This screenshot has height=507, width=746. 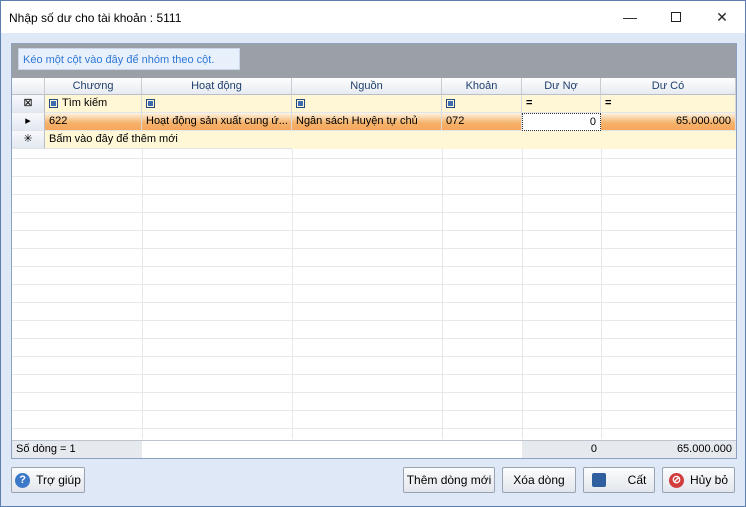 I want to click on filter-row: ⊠ Tìm kiếm = =, so click(x=374, y=104).